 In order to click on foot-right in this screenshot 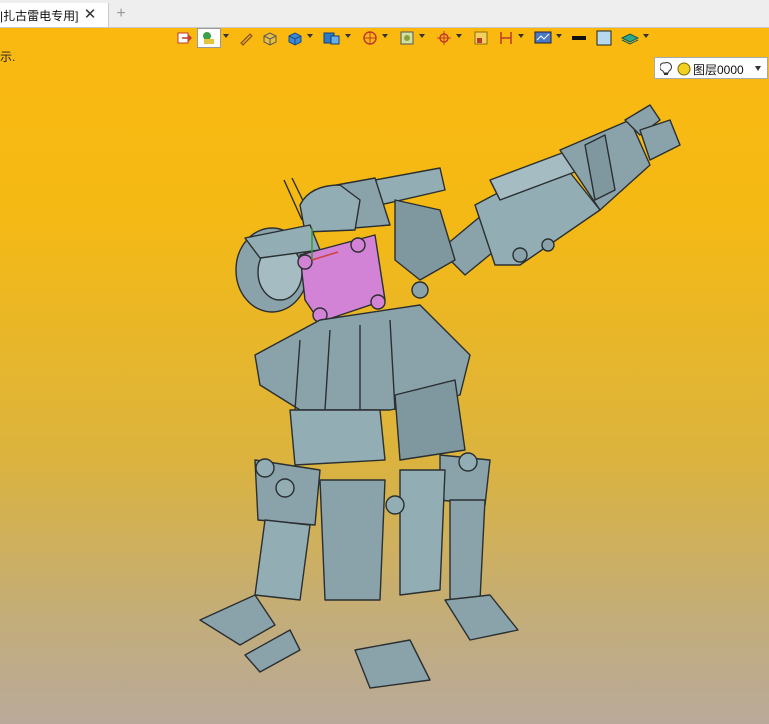, I will do `click(481, 617)`.